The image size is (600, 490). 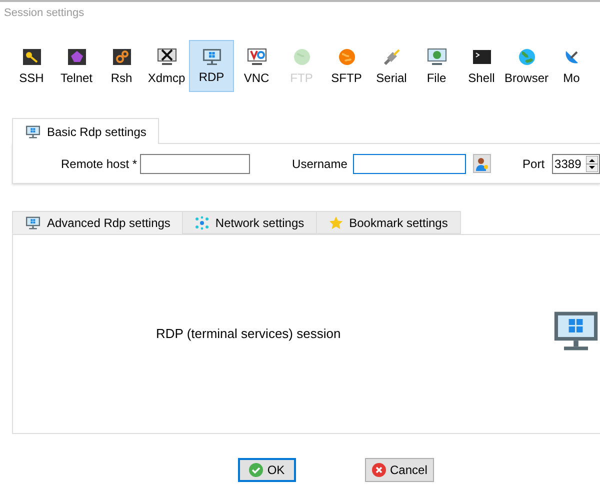 What do you see at coordinates (76, 57) in the screenshot?
I see `gem-icon` at bounding box center [76, 57].